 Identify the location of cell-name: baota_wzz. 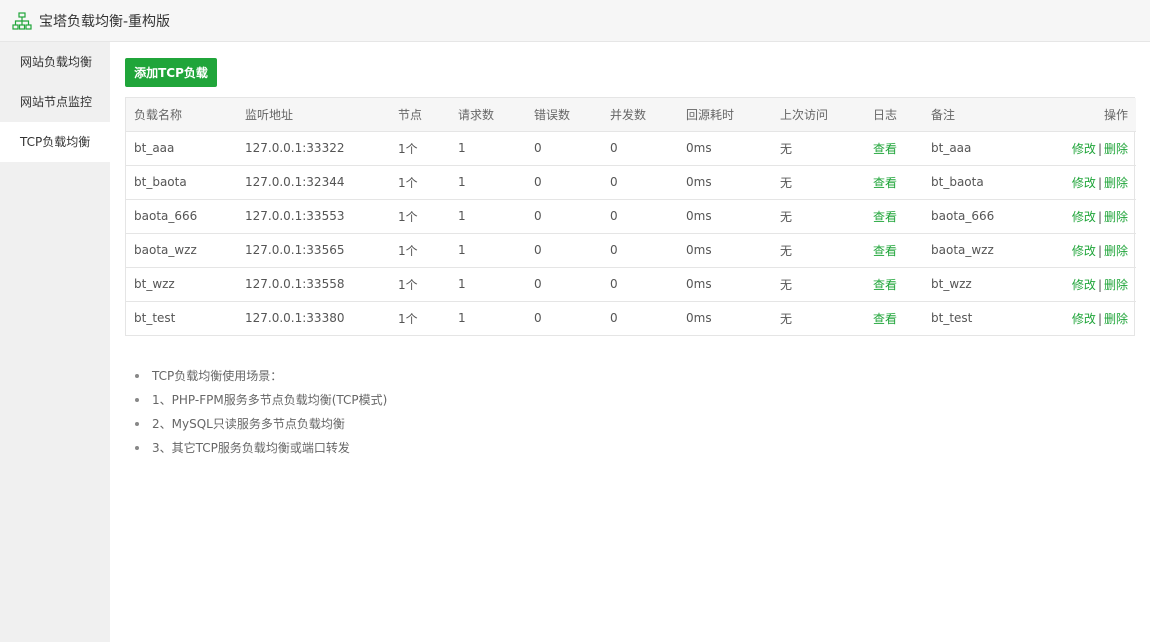
(181, 250).